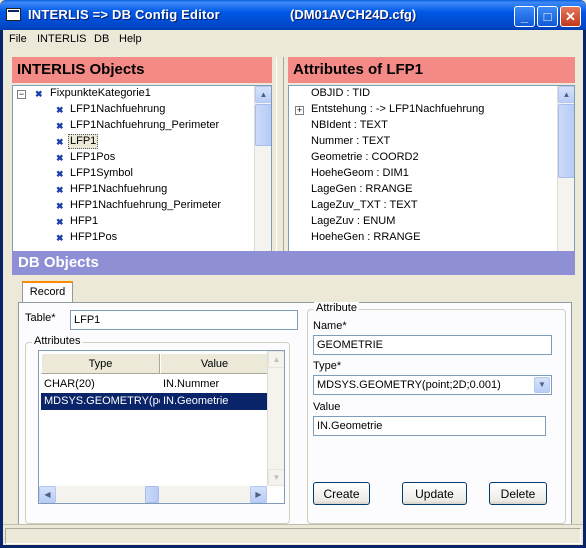 Image resolution: width=586 pixels, height=548 pixels. Describe the element at coordinates (214, 384) in the screenshot. I see `grid-cell-value: IN.Nummer` at that location.